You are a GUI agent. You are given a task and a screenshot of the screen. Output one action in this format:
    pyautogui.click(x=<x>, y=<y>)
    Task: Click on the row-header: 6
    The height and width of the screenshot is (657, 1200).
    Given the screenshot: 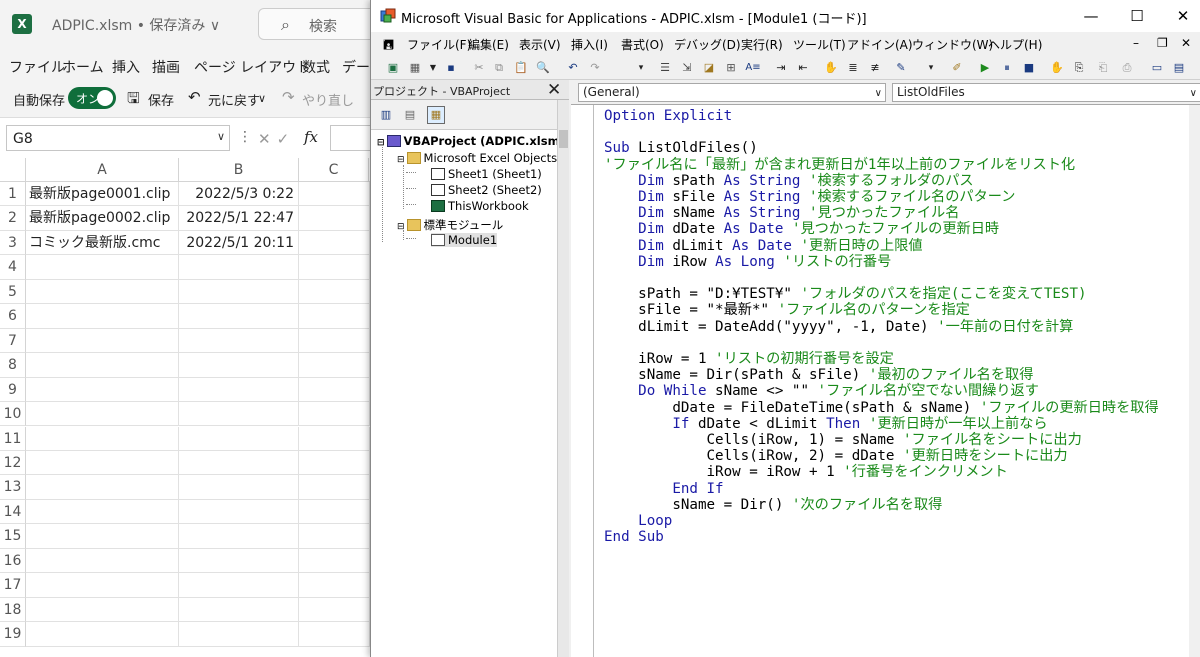 What is the action you would take?
    pyautogui.click(x=13, y=316)
    